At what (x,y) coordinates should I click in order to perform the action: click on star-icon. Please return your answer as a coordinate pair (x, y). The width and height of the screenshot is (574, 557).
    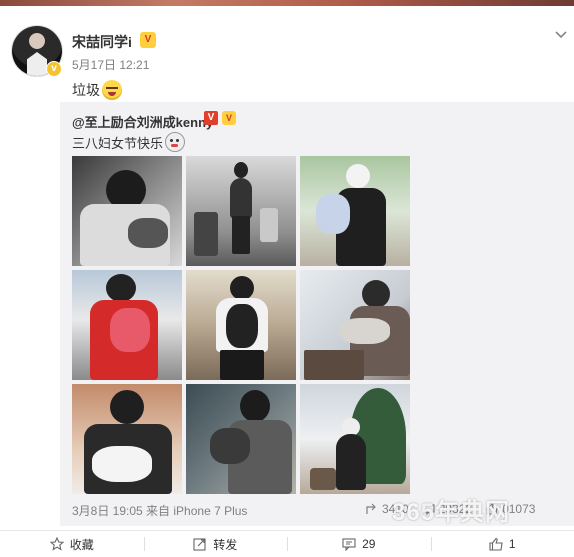
    Looking at the image, I should click on (57, 544).